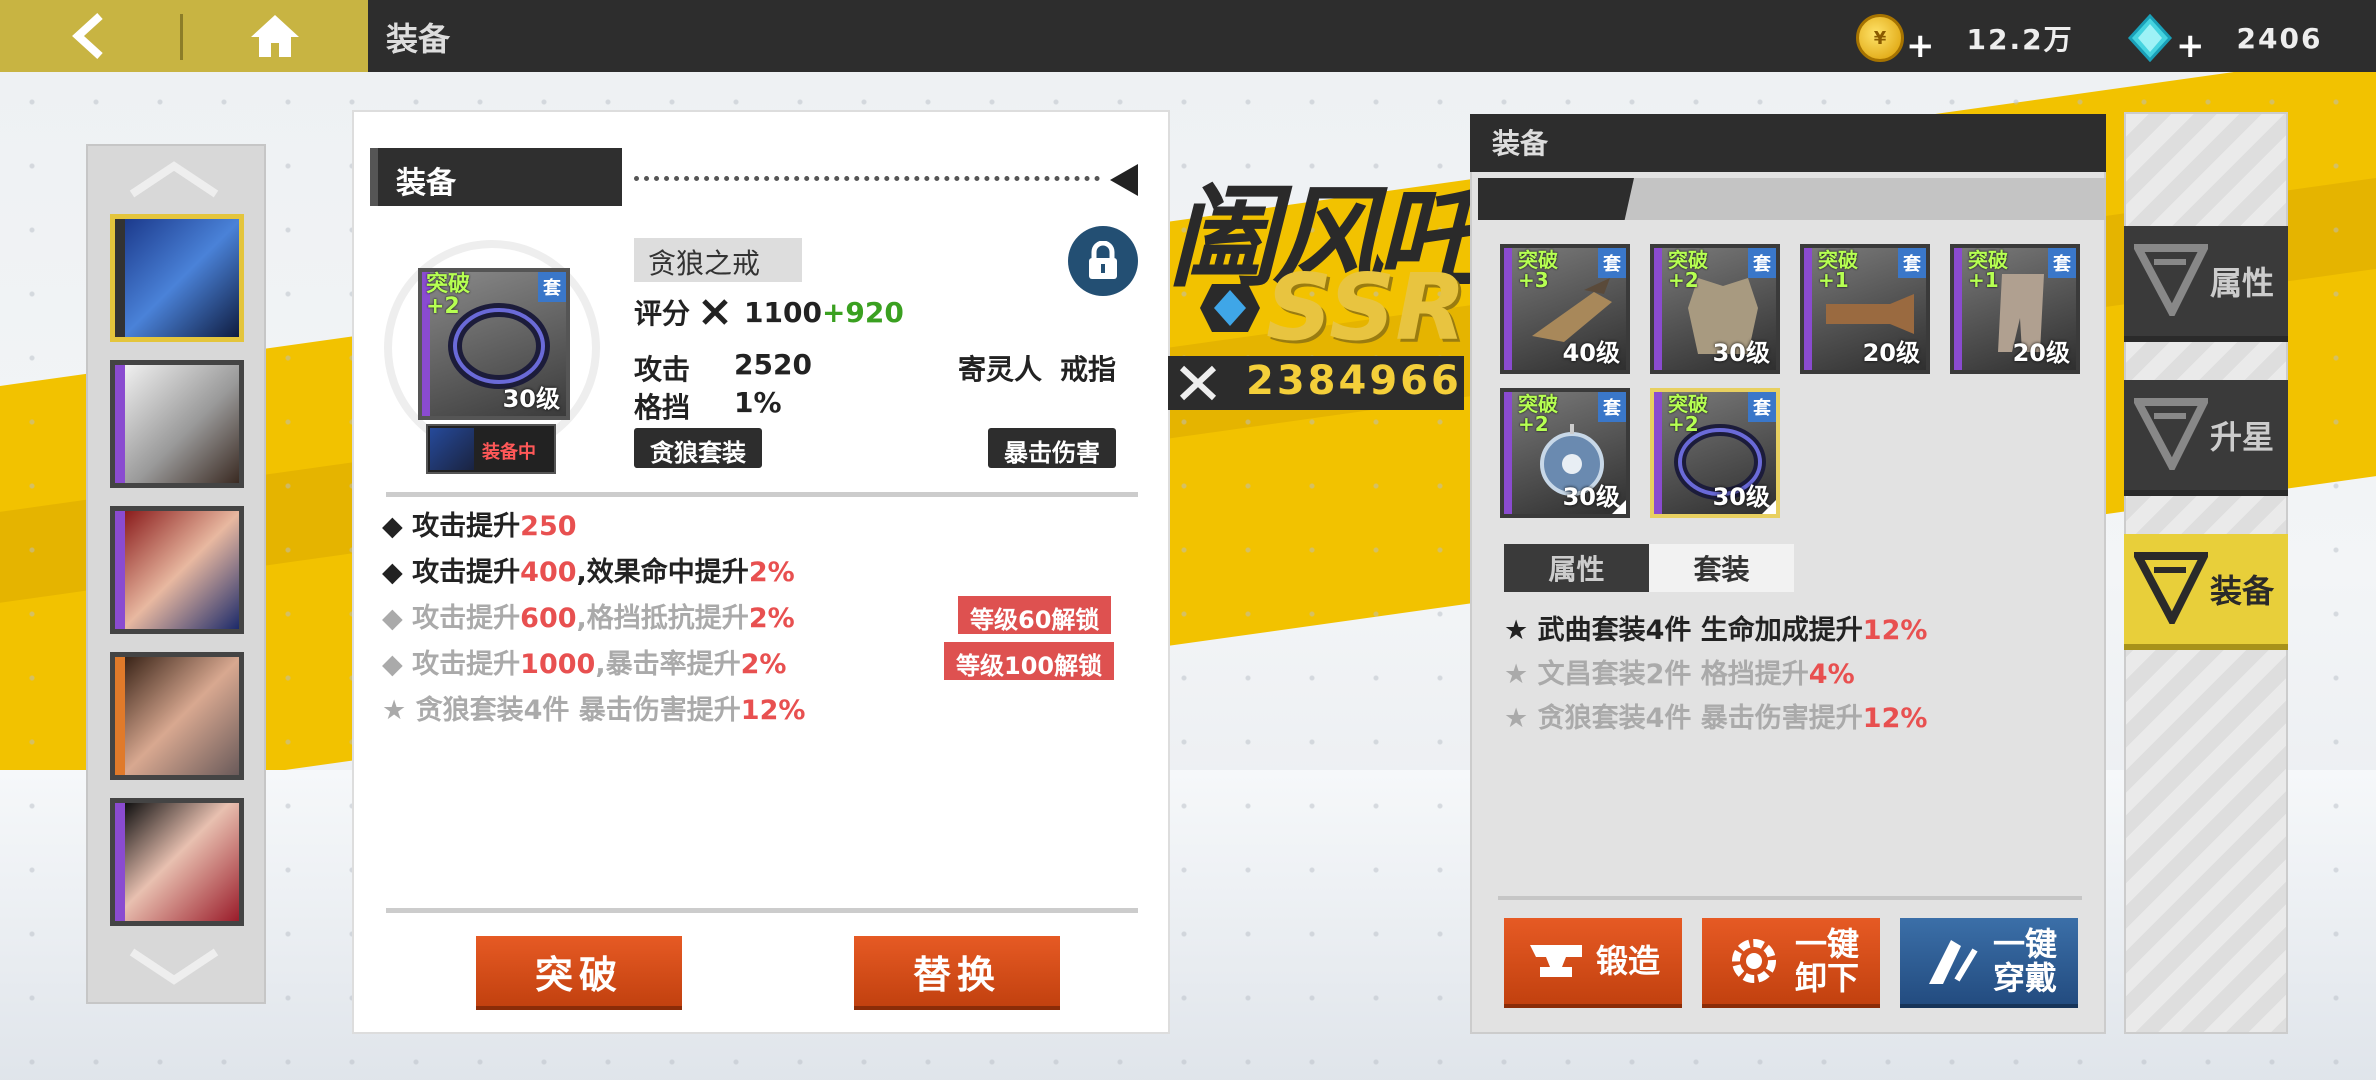 The width and height of the screenshot is (2376, 1080). What do you see at coordinates (1029, 661) in the screenshot?
I see `unlock-level-100-badge: 等级100解锁` at bounding box center [1029, 661].